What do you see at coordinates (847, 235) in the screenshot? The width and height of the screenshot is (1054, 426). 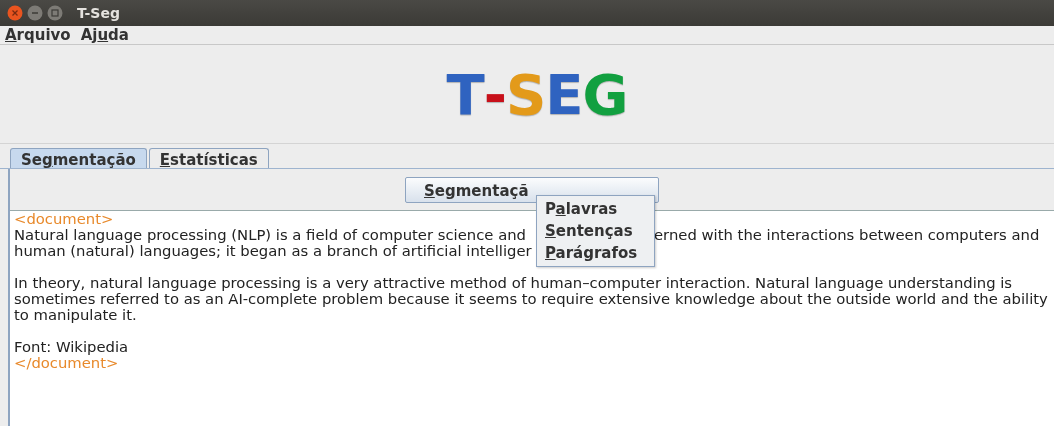 I see `text-line: erned with the interactions between computers and` at bounding box center [847, 235].